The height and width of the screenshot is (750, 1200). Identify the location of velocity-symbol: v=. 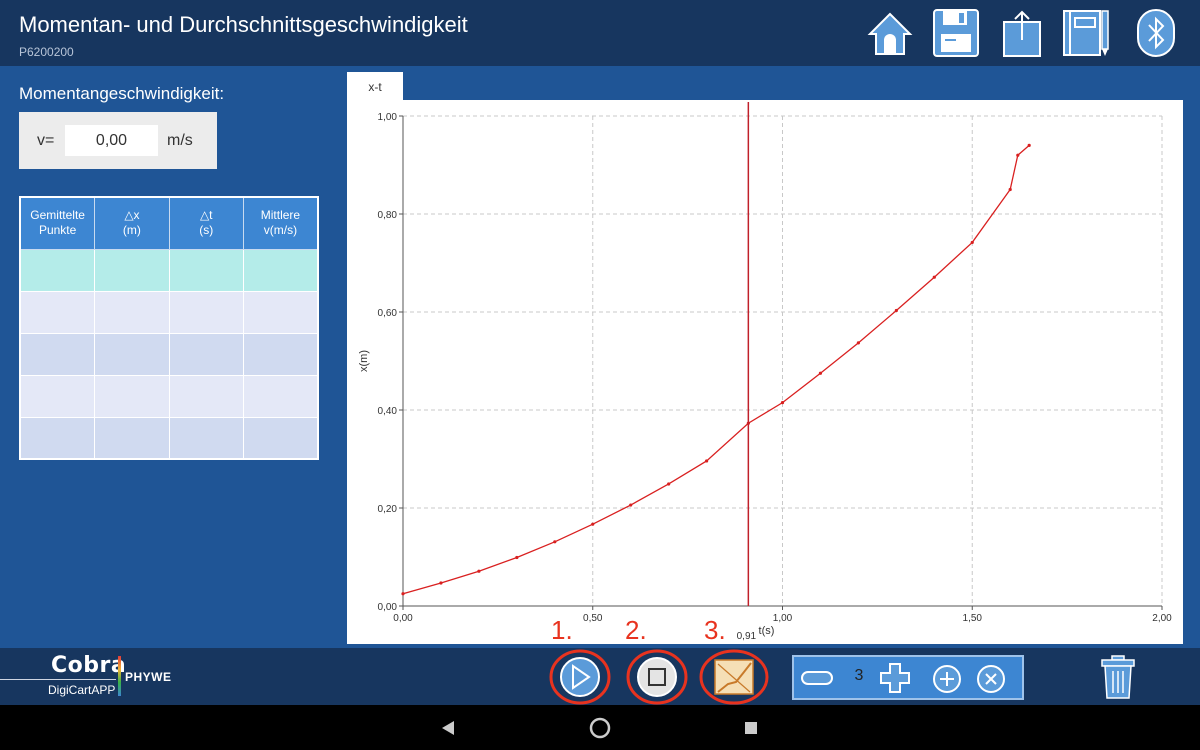
(46, 140).